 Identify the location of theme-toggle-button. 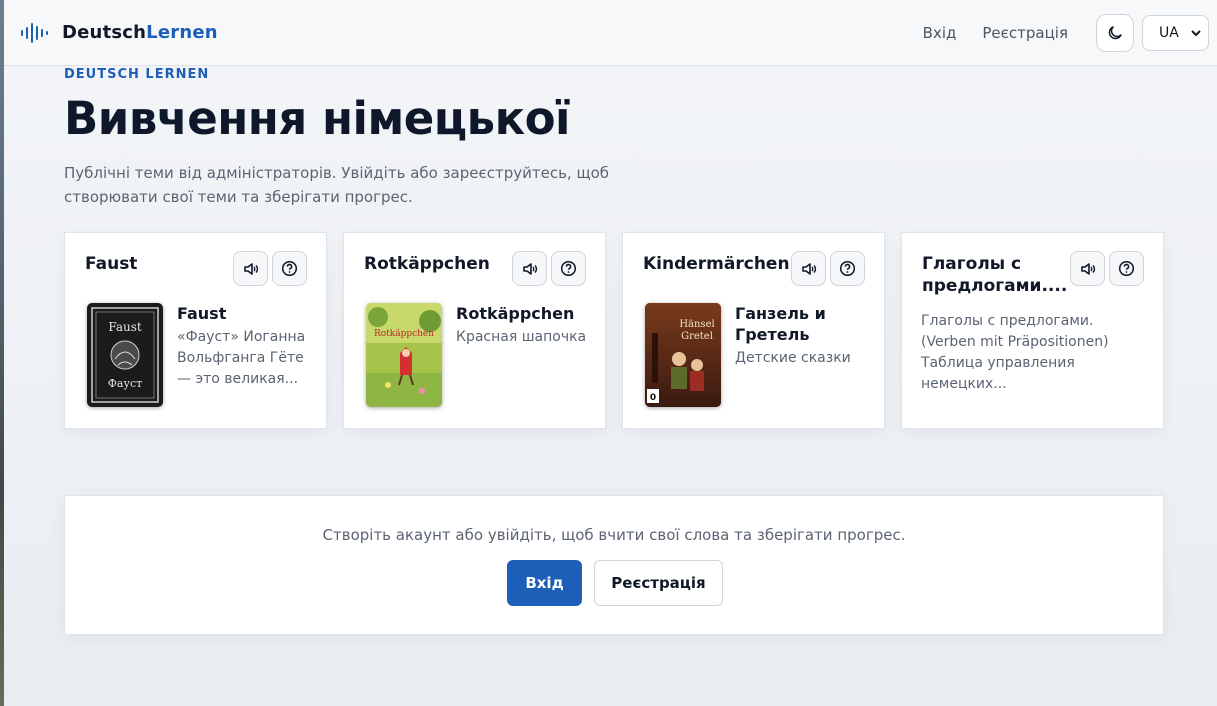
(1115, 32).